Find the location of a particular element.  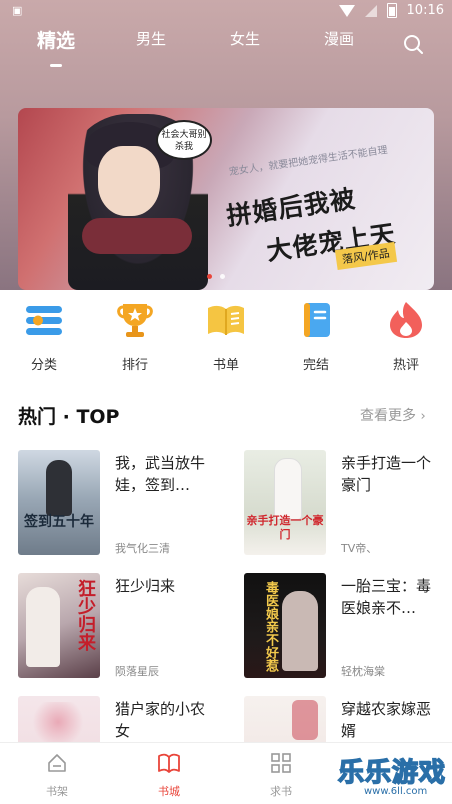

see-more-label: 查看更多 is located at coordinates (388, 416).